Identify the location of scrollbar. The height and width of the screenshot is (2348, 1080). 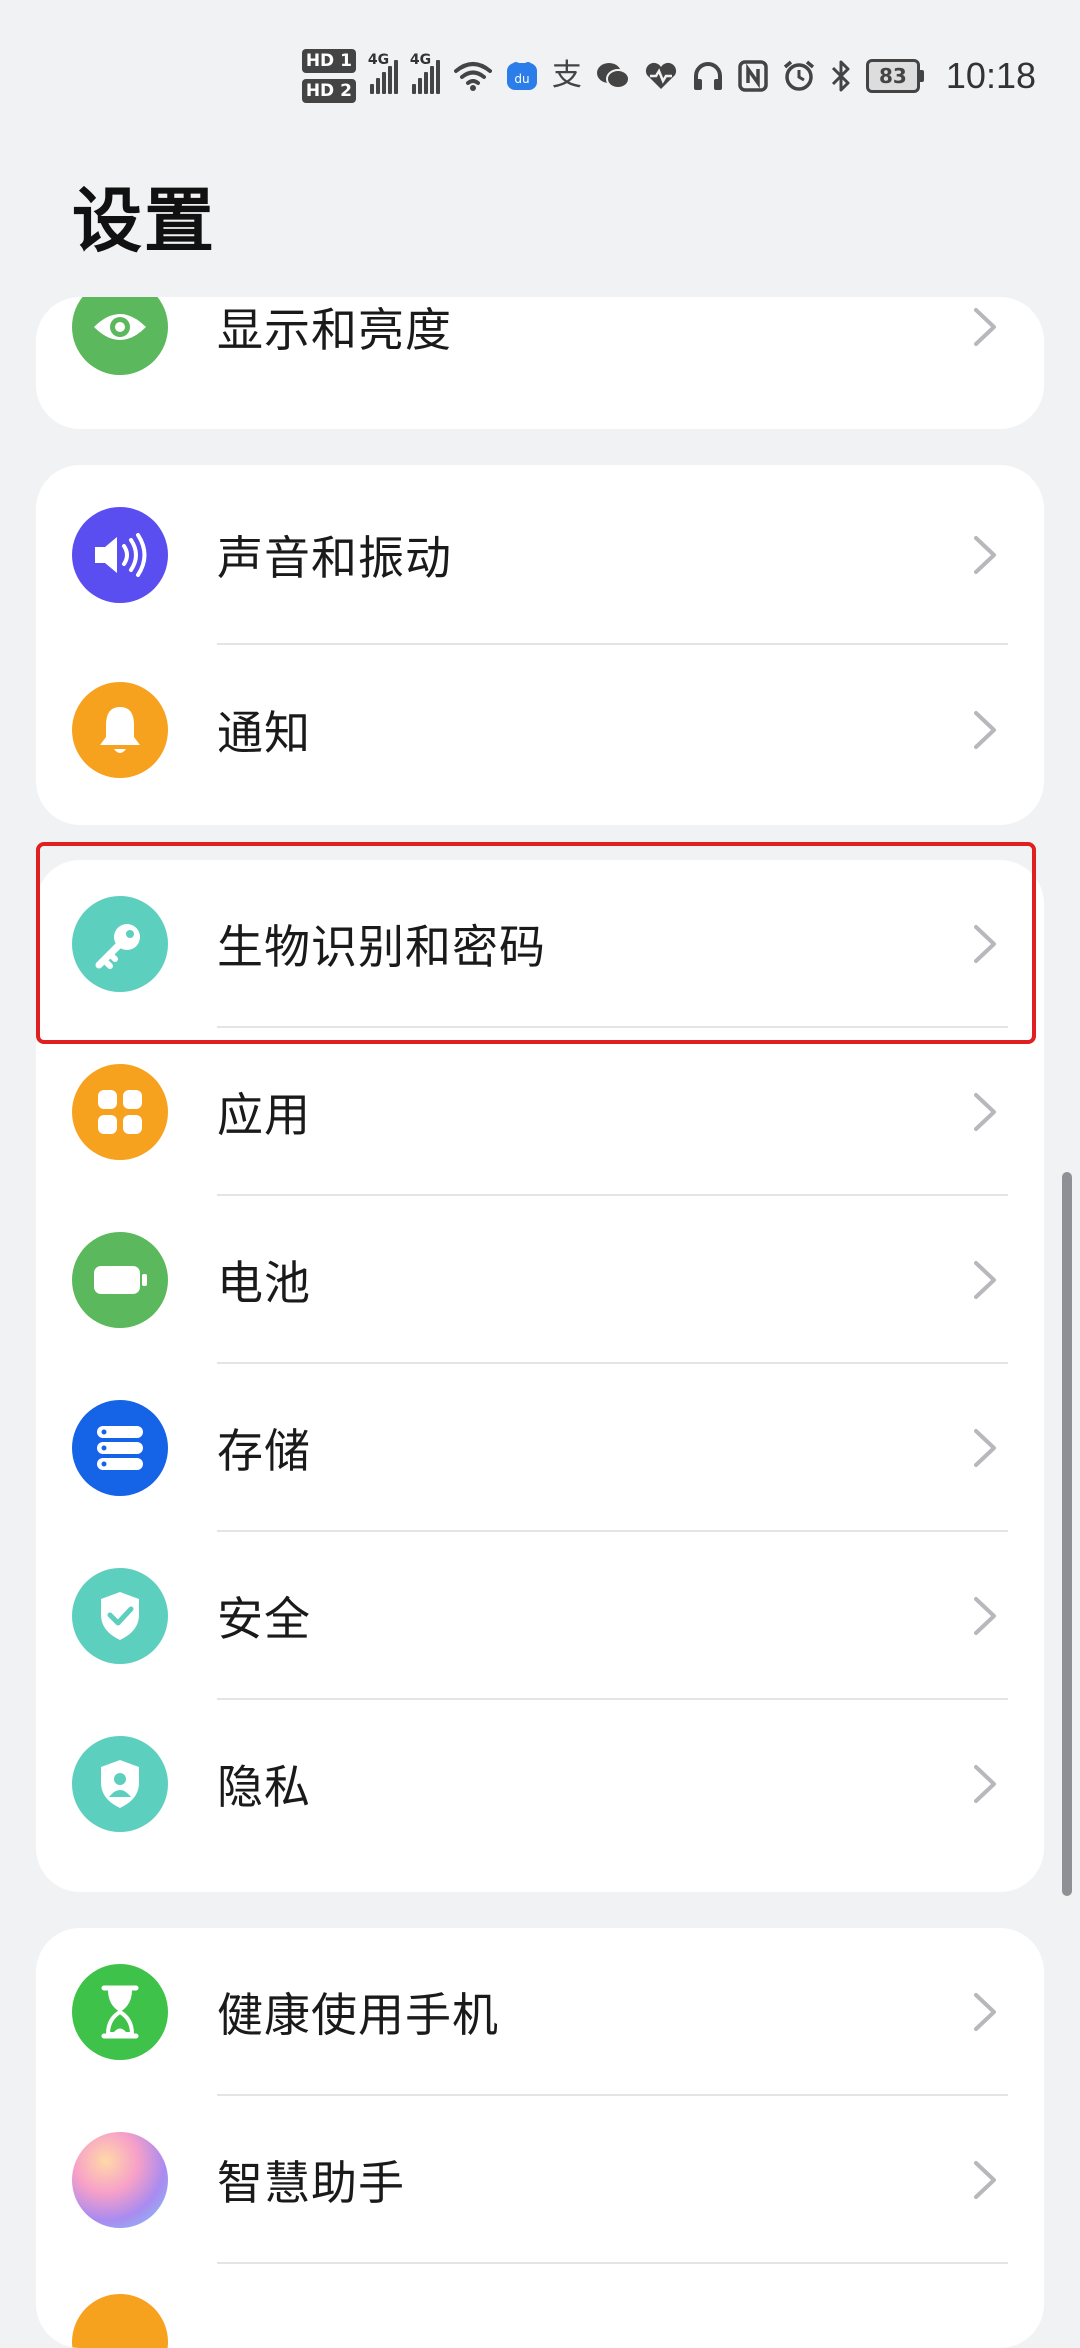
(1067, 1534).